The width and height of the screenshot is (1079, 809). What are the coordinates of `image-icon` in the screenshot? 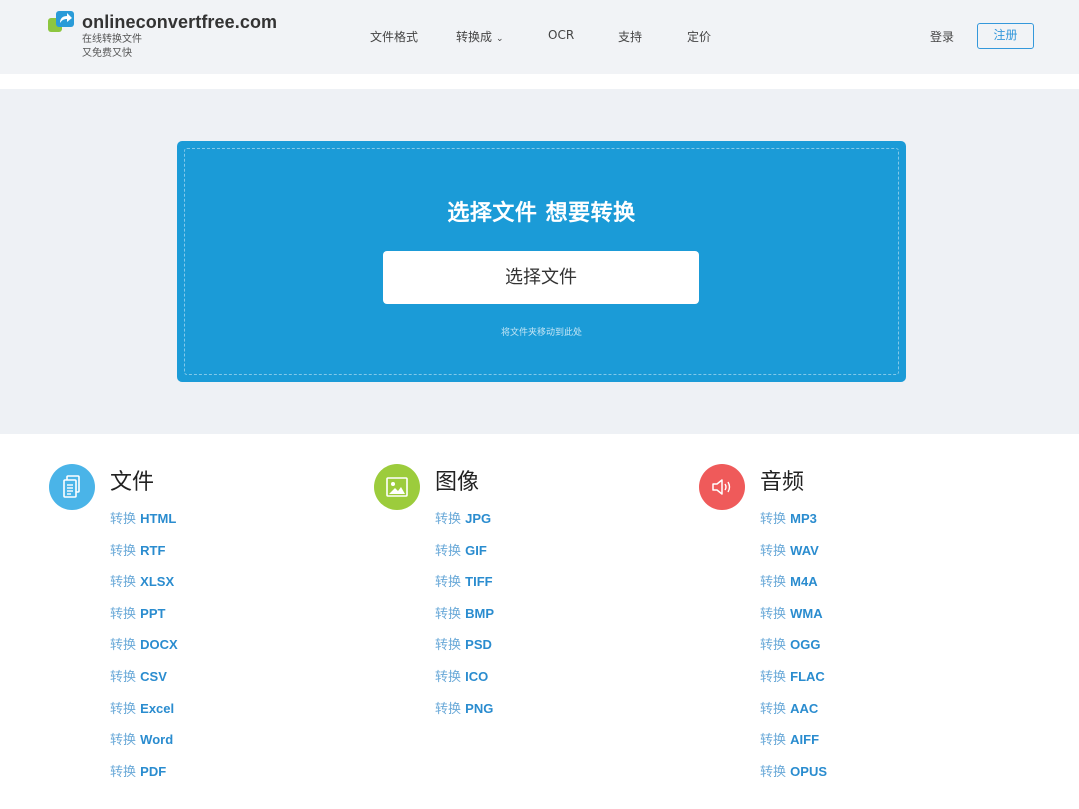 It's located at (397, 487).